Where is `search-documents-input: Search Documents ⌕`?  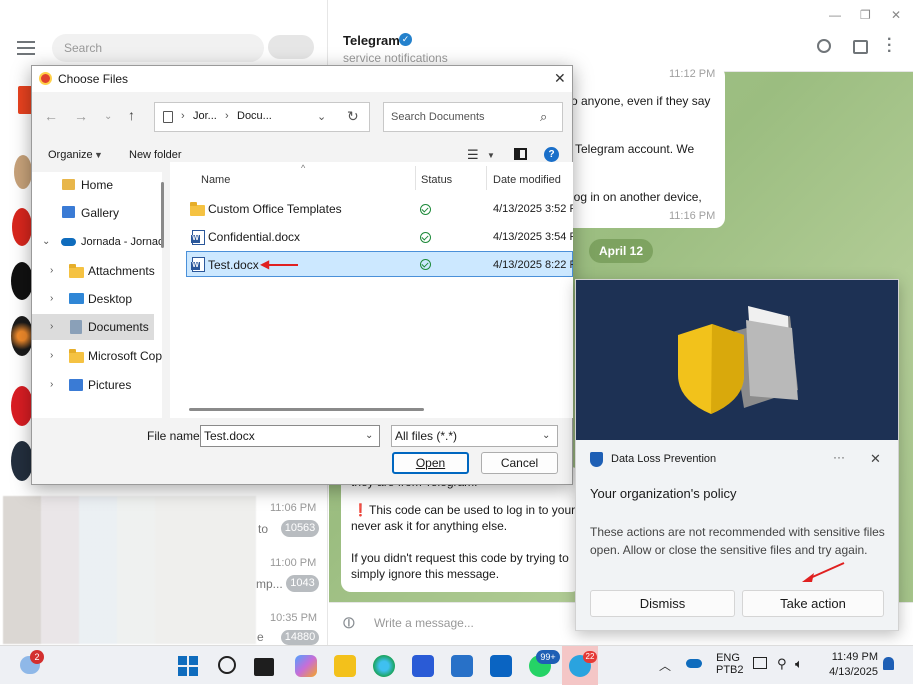 search-documents-input: Search Documents ⌕ is located at coordinates (473, 117).